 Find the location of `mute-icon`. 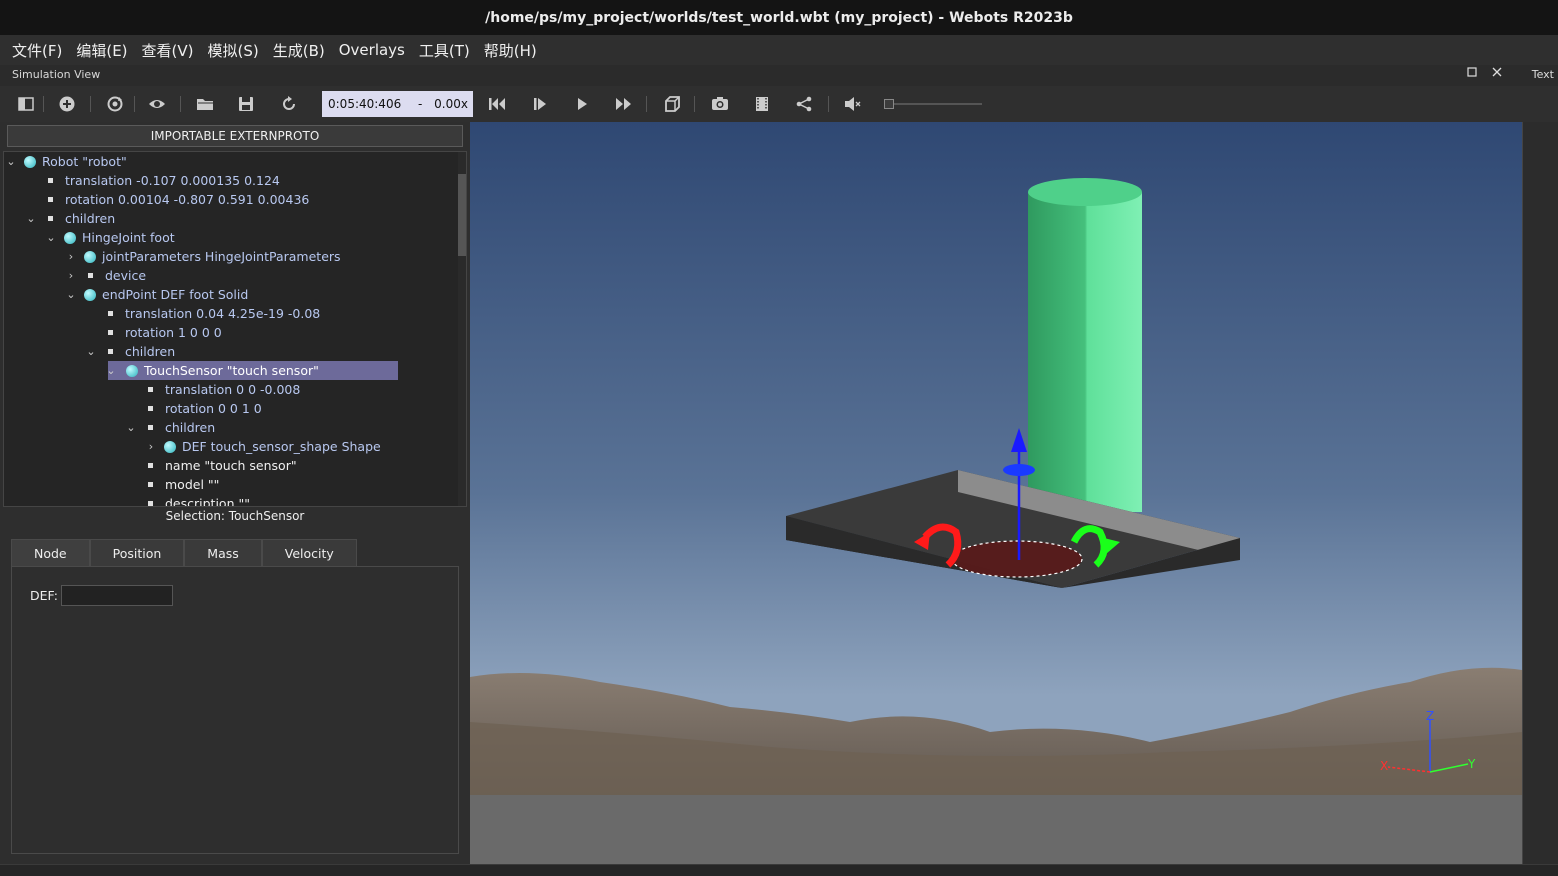

mute-icon is located at coordinates (852, 104).